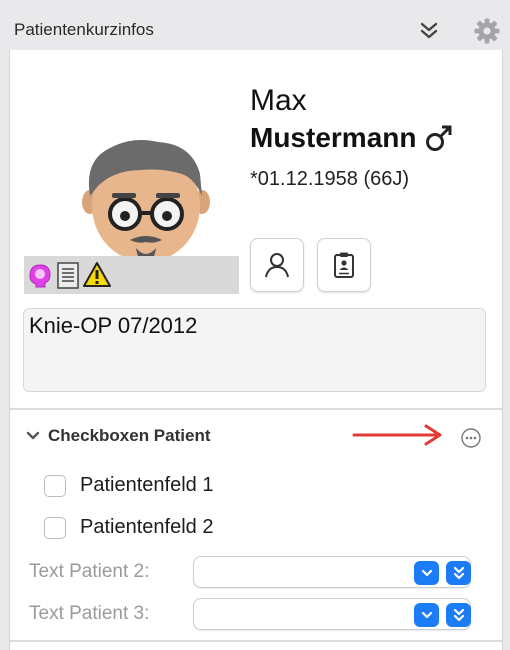 Image resolution: width=510 pixels, height=650 pixels. What do you see at coordinates (147, 485) in the screenshot?
I see `checkbox-label: Patientenfeld 1` at bounding box center [147, 485].